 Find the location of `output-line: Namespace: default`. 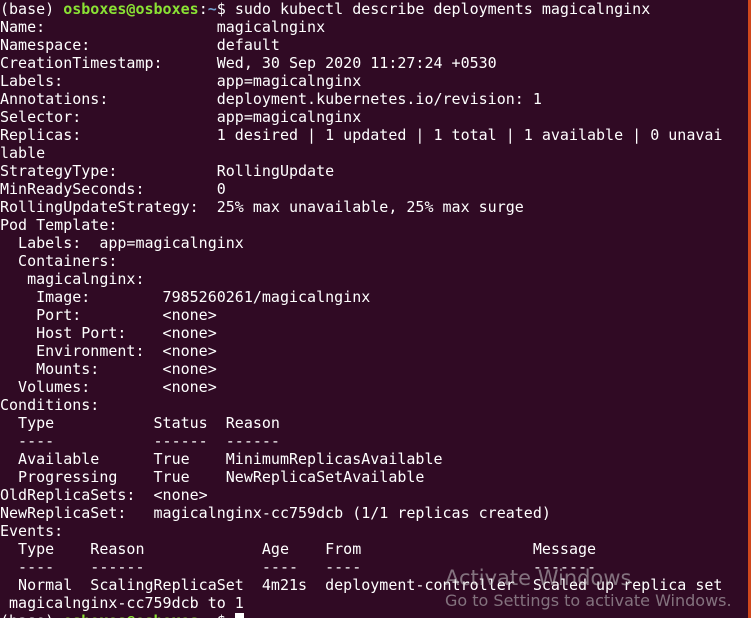

output-line: Namespace: default is located at coordinates (140, 45).